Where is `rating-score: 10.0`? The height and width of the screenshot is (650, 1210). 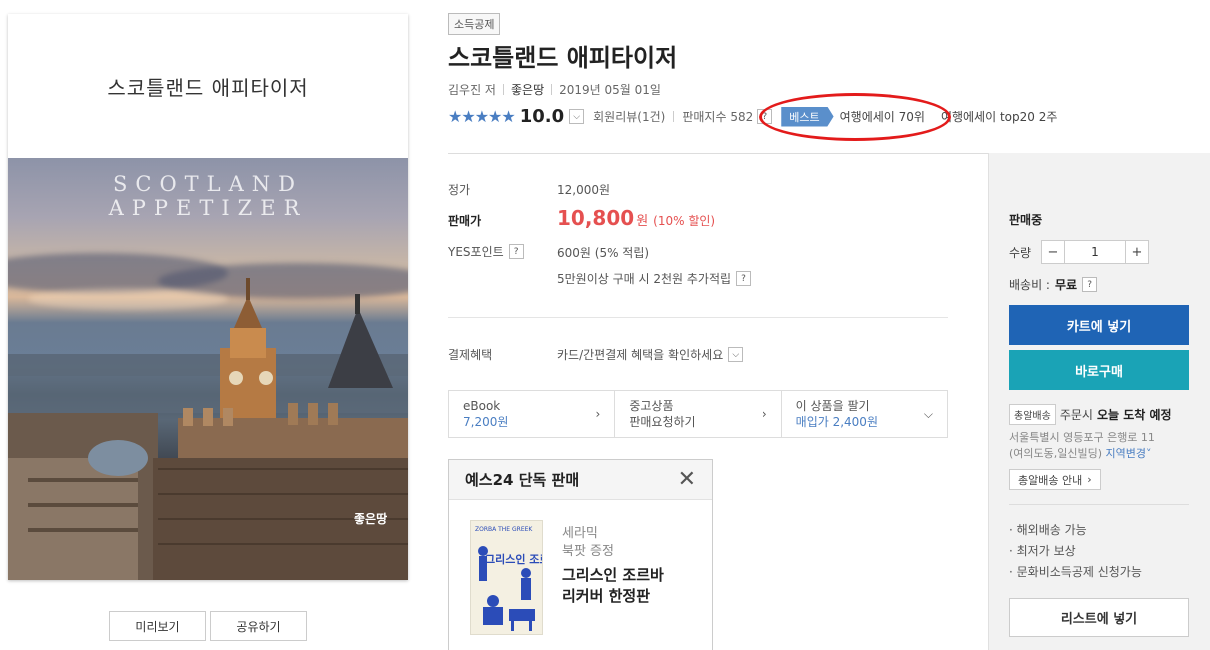
rating-score: 10.0 is located at coordinates (542, 116).